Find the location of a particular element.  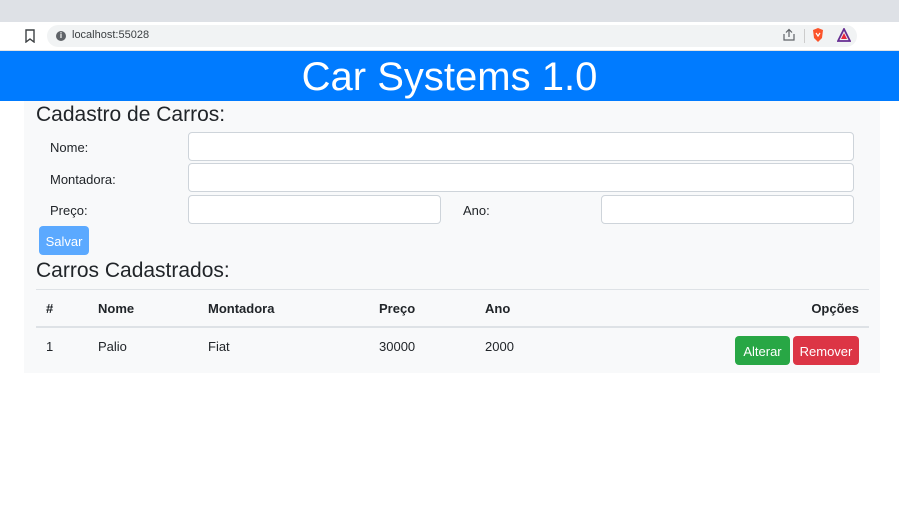

address-bar: i localhost:55028 is located at coordinates (452, 36).